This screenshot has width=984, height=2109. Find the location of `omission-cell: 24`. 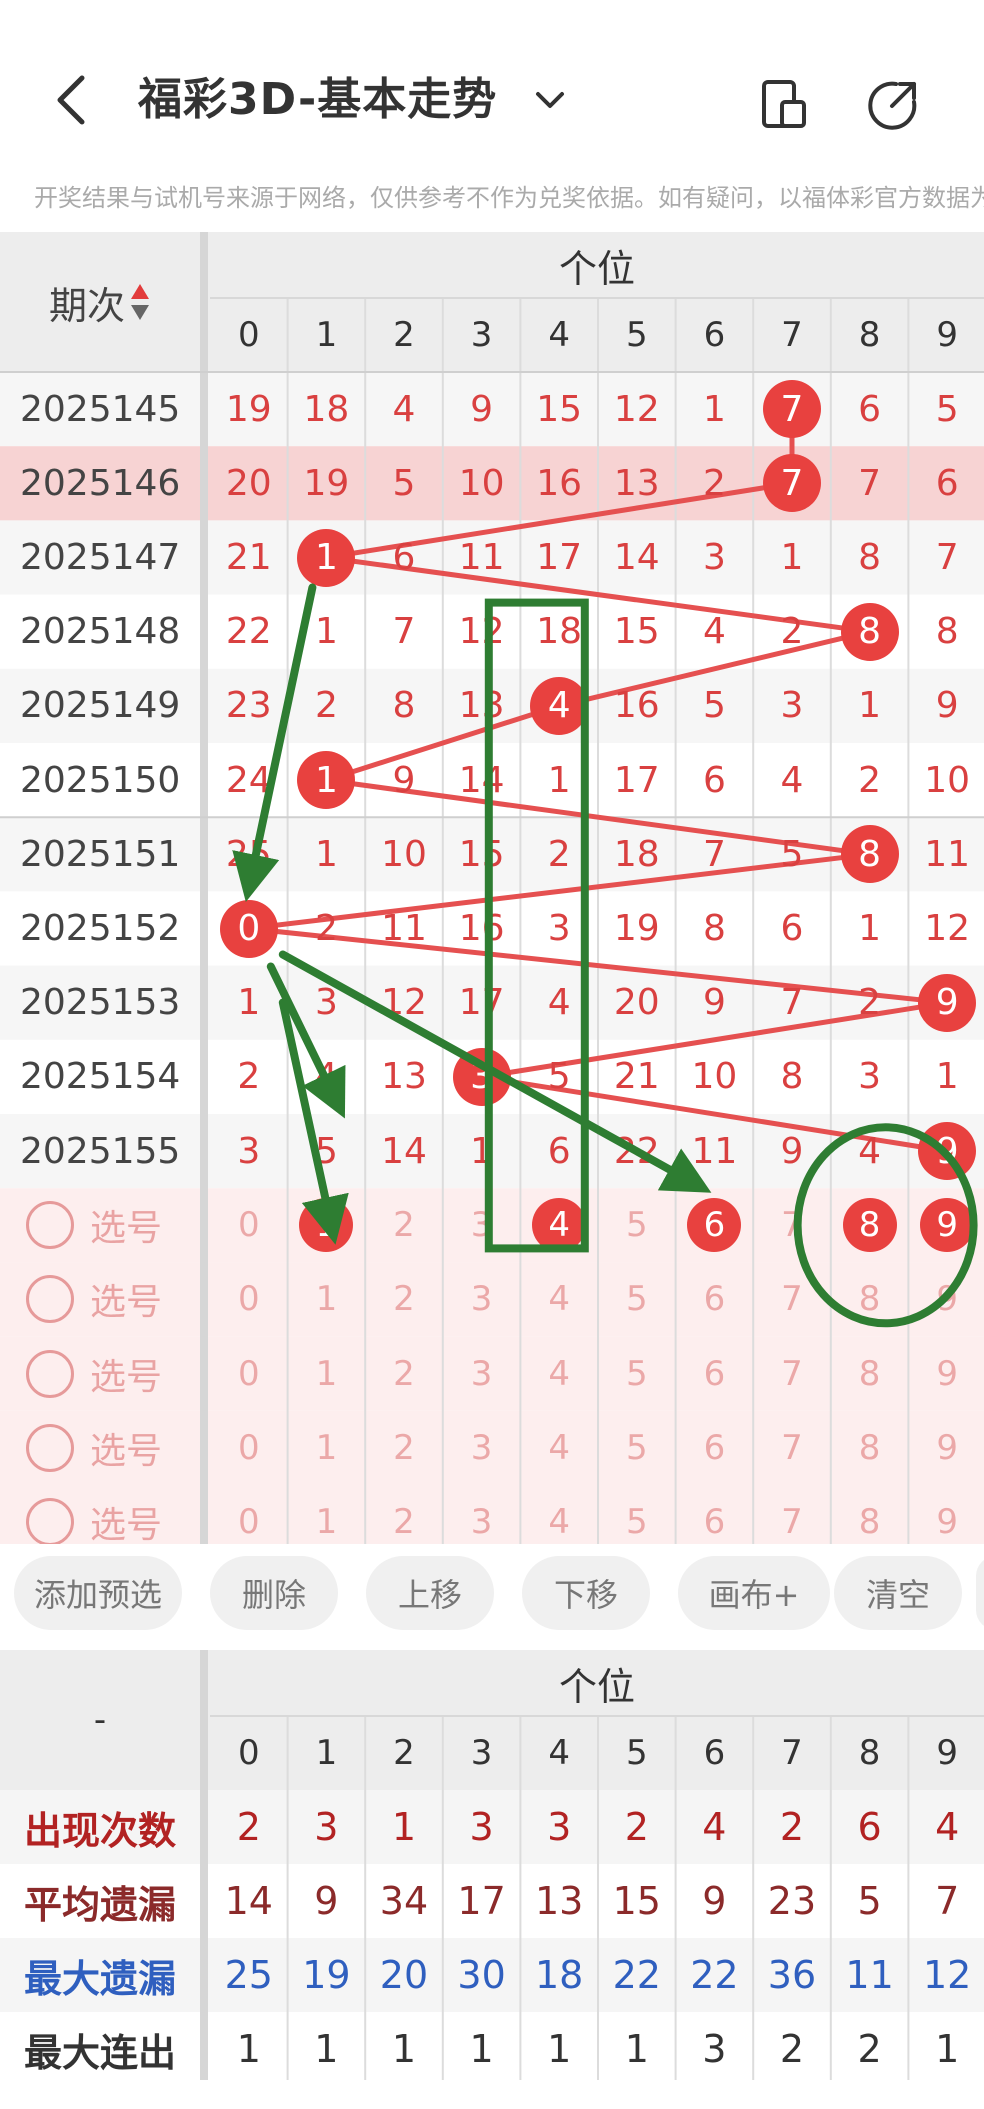

omission-cell: 24 is located at coordinates (248, 780).